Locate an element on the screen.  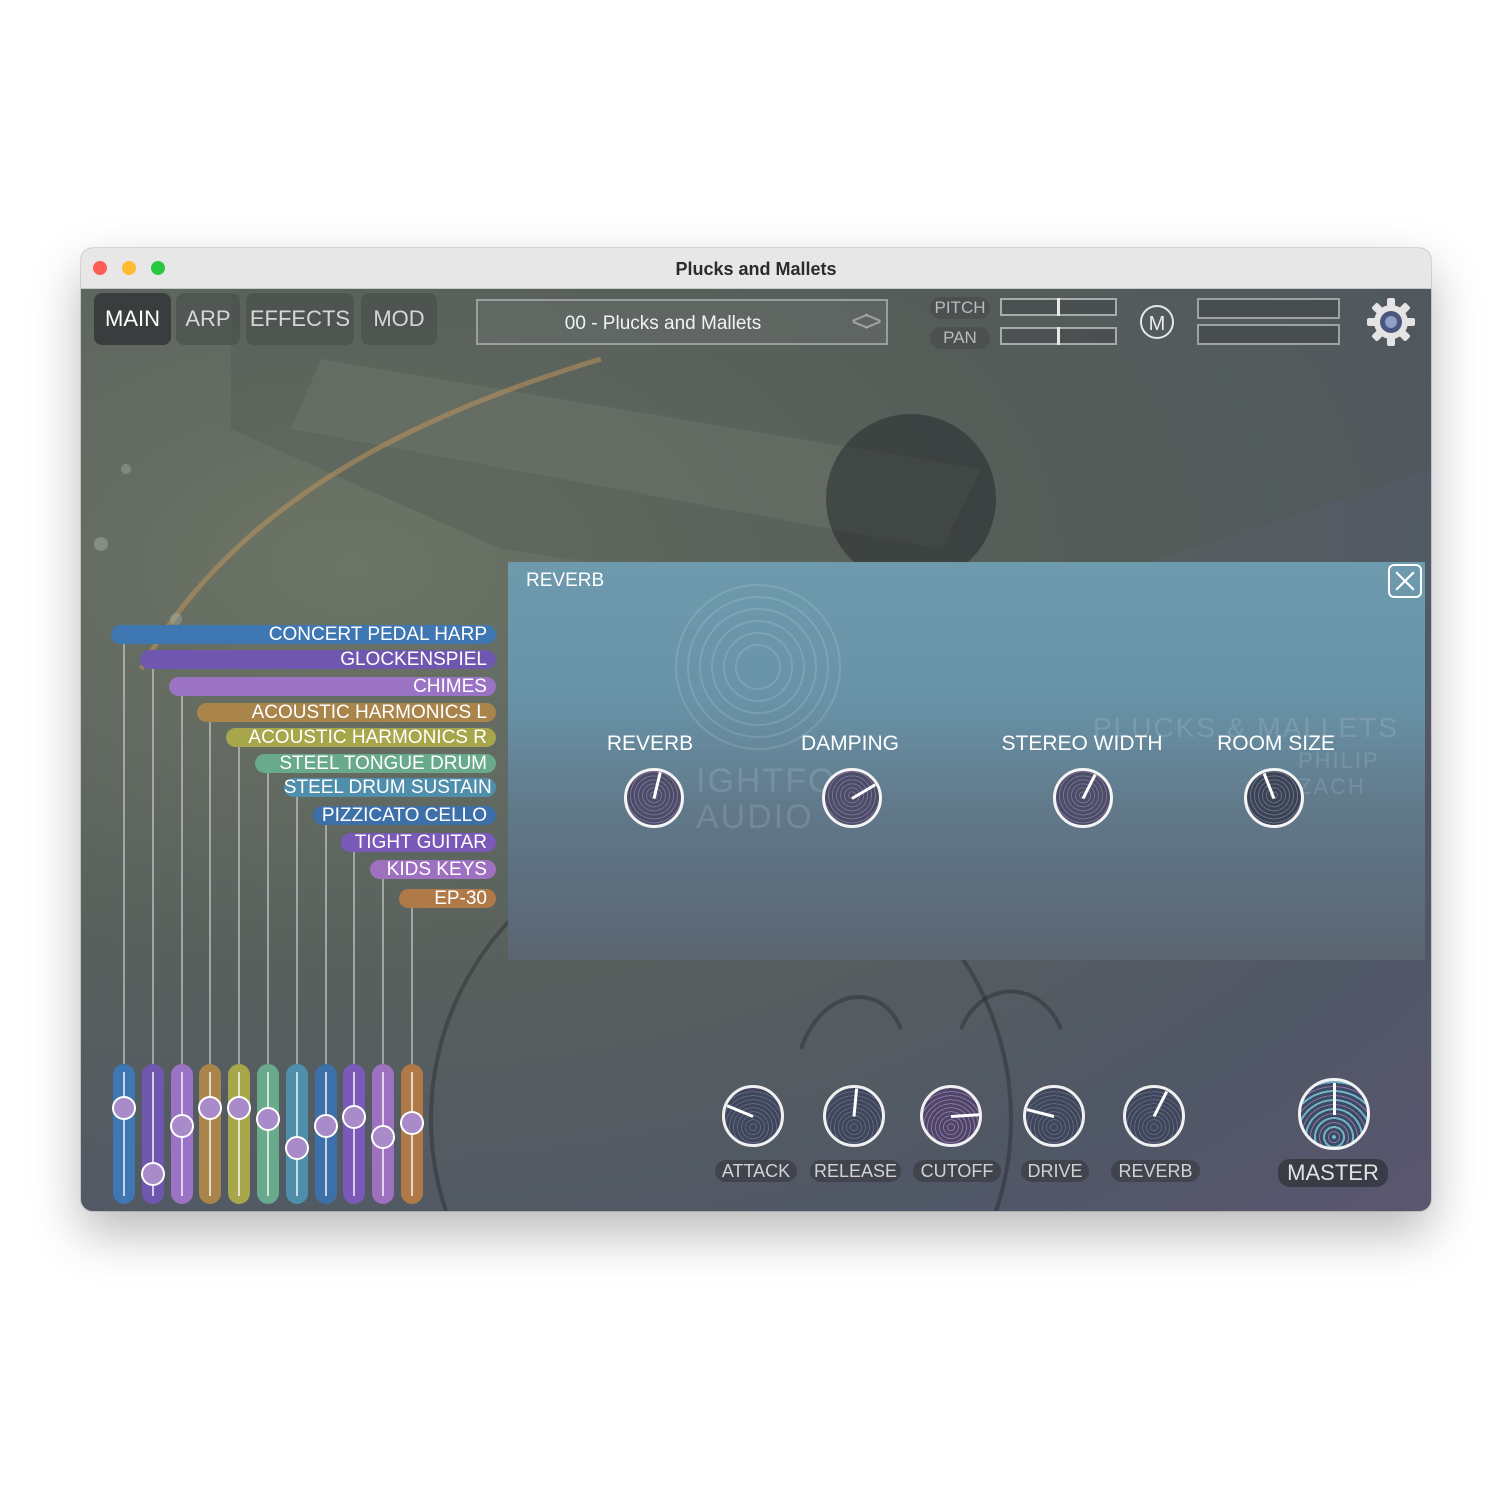
pan-slider is located at coordinates (1058, 336).